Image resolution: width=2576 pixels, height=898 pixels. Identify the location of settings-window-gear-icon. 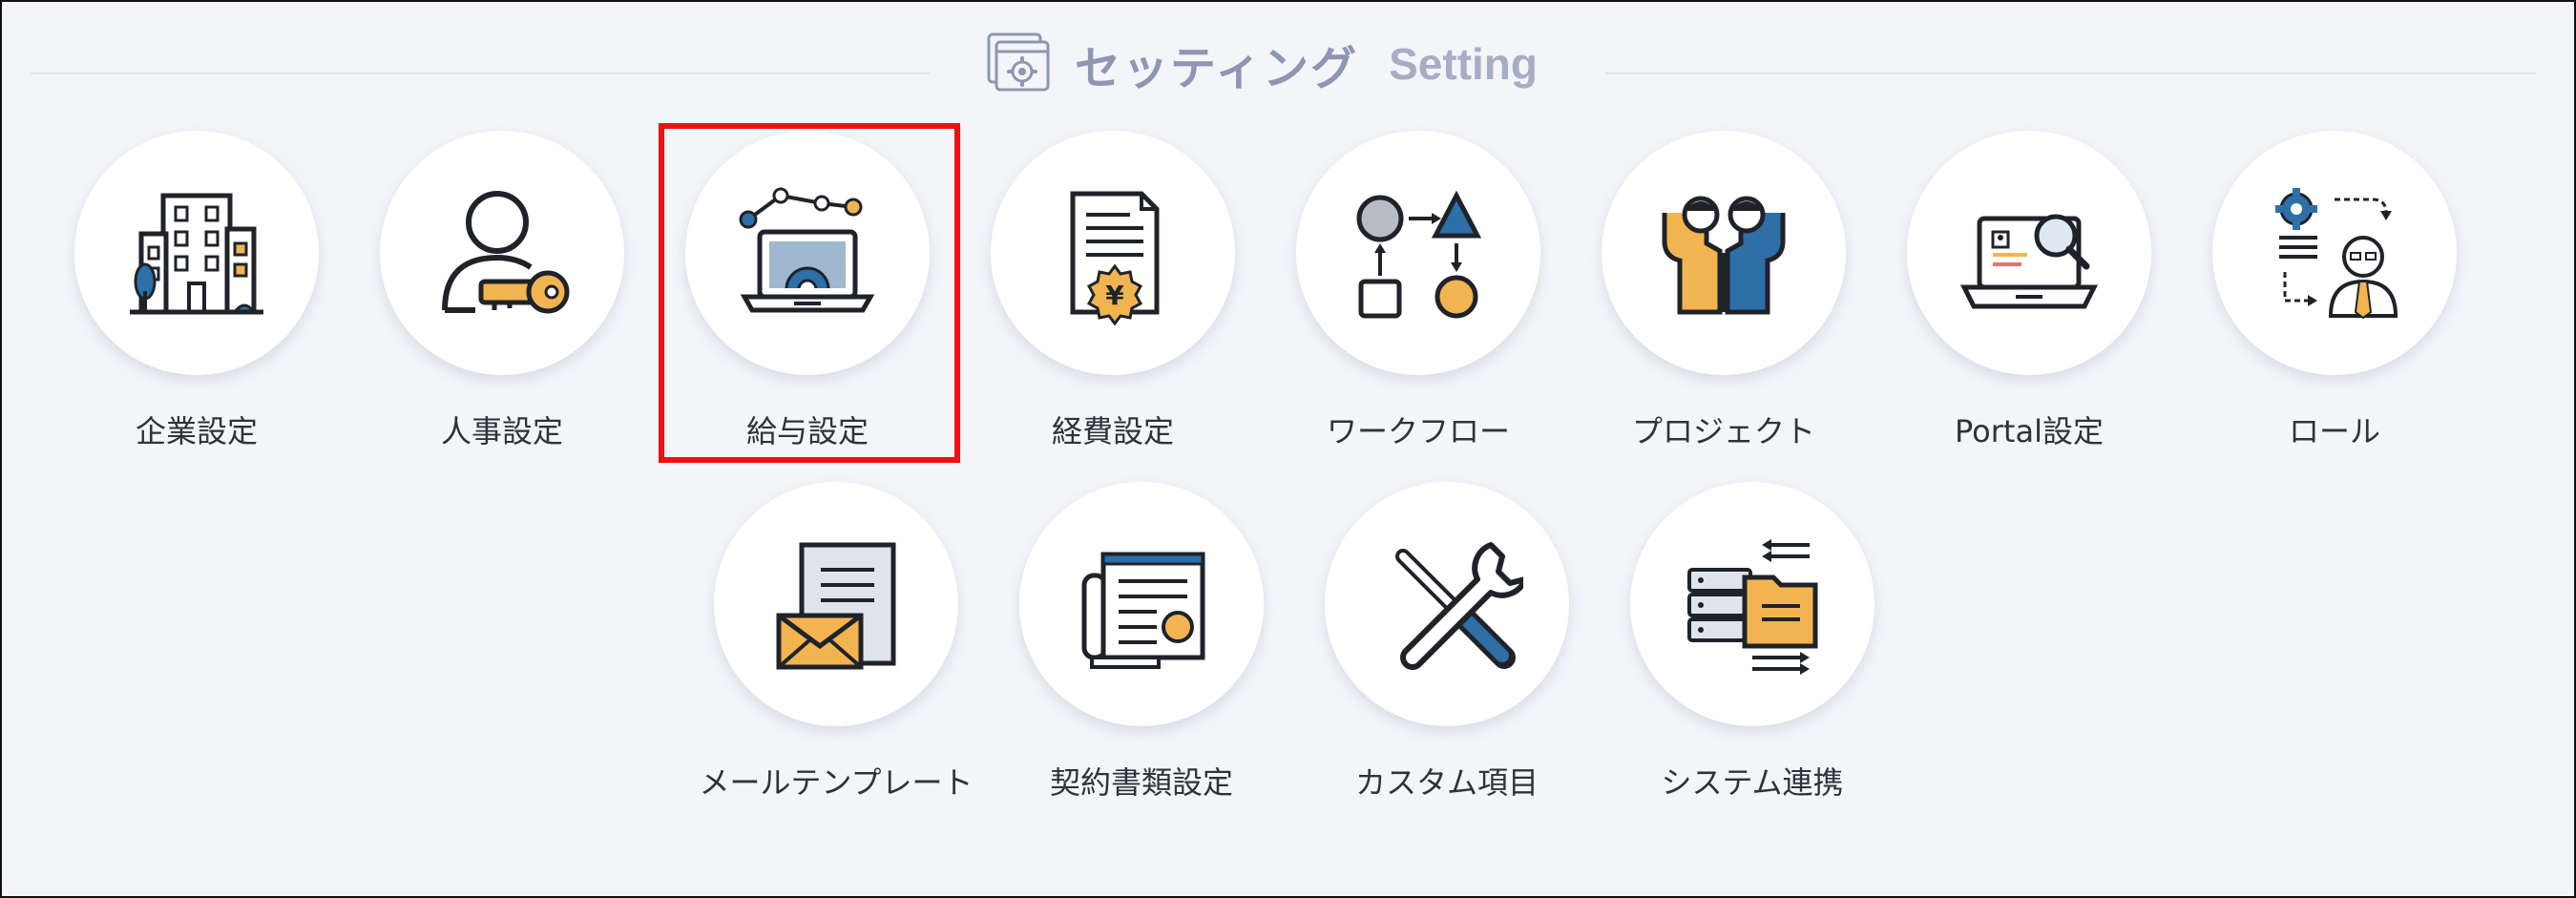
(1018, 62).